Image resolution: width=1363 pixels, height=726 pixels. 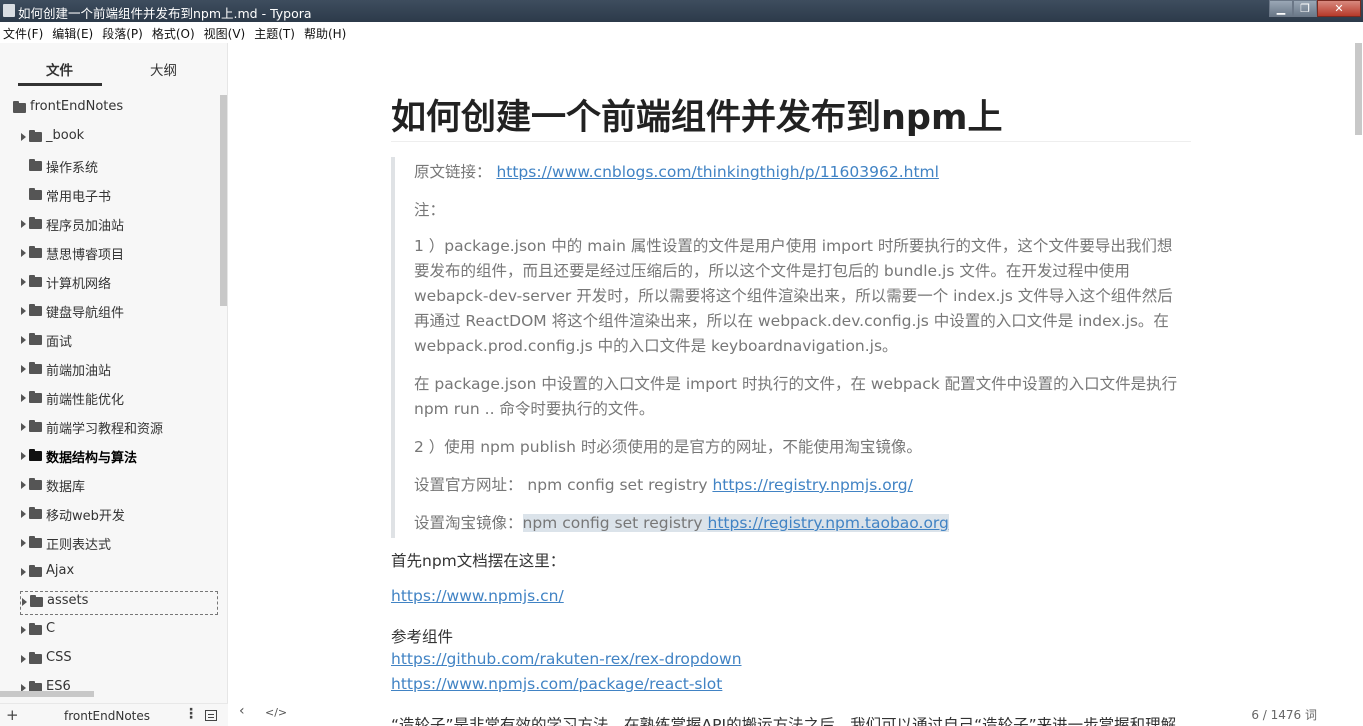 I want to click on tree-item: 常用电子书, so click(x=109, y=197).